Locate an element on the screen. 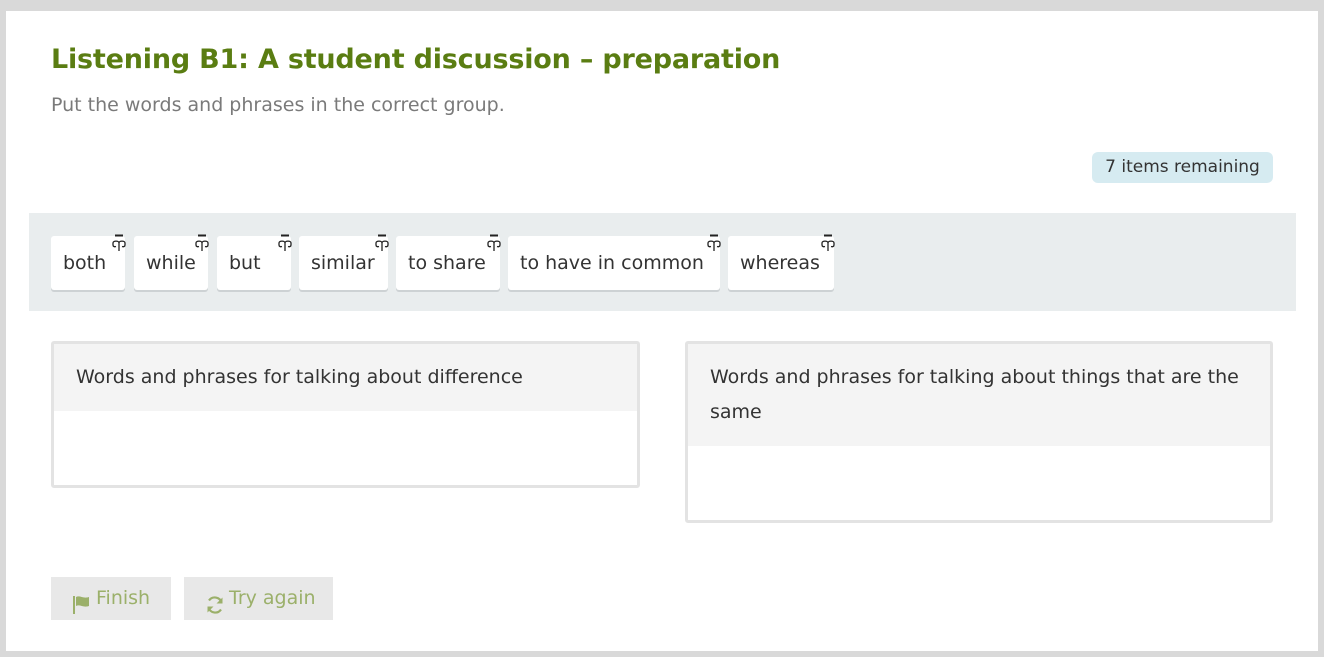 Image resolution: width=1324 pixels, height=657 pixels. word-label: similar is located at coordinates (343, 263).